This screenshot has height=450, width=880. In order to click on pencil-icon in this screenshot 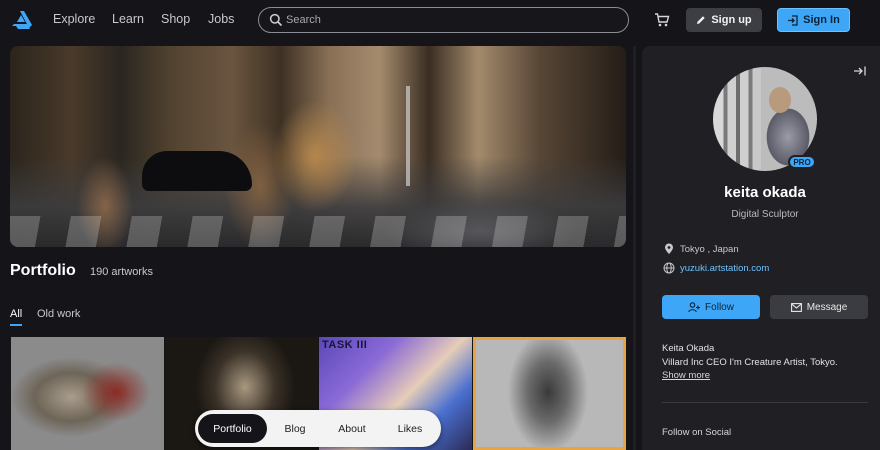, I will do `click(701, 20)`.